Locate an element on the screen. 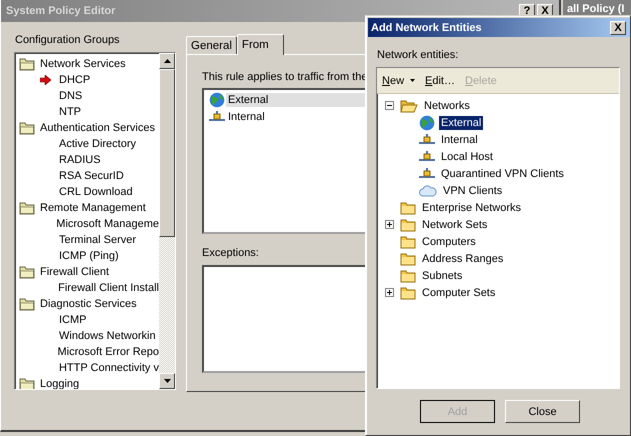 This screenshot has width=631, height=436. tree-item: Network Sets is located at coordinates (455, 225).